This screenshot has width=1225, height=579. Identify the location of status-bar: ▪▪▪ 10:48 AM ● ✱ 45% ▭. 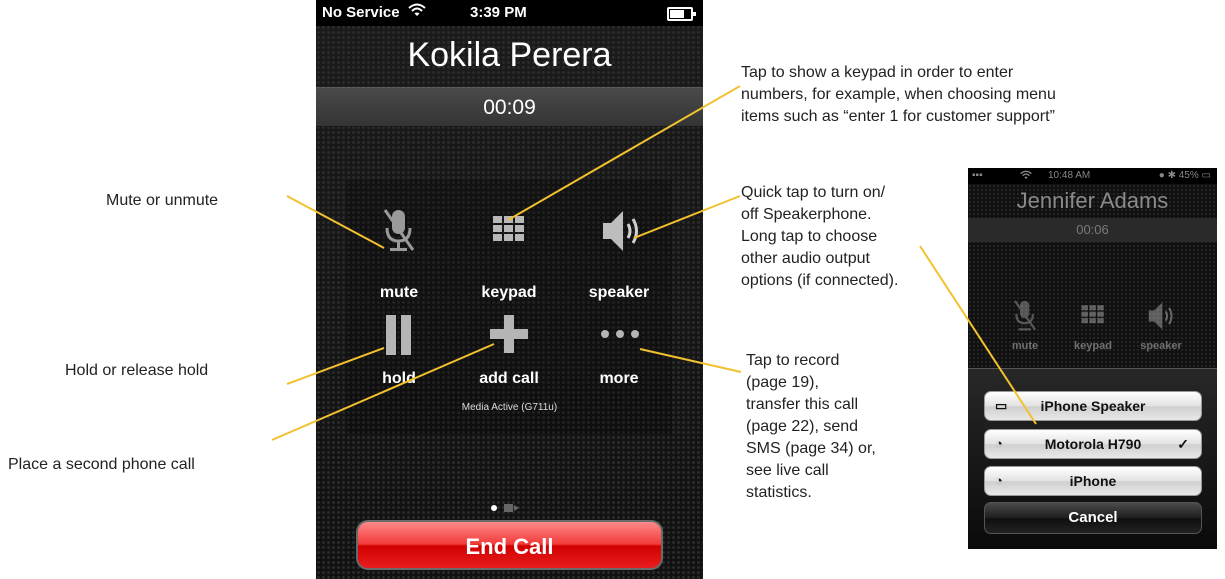
(1092, 176).